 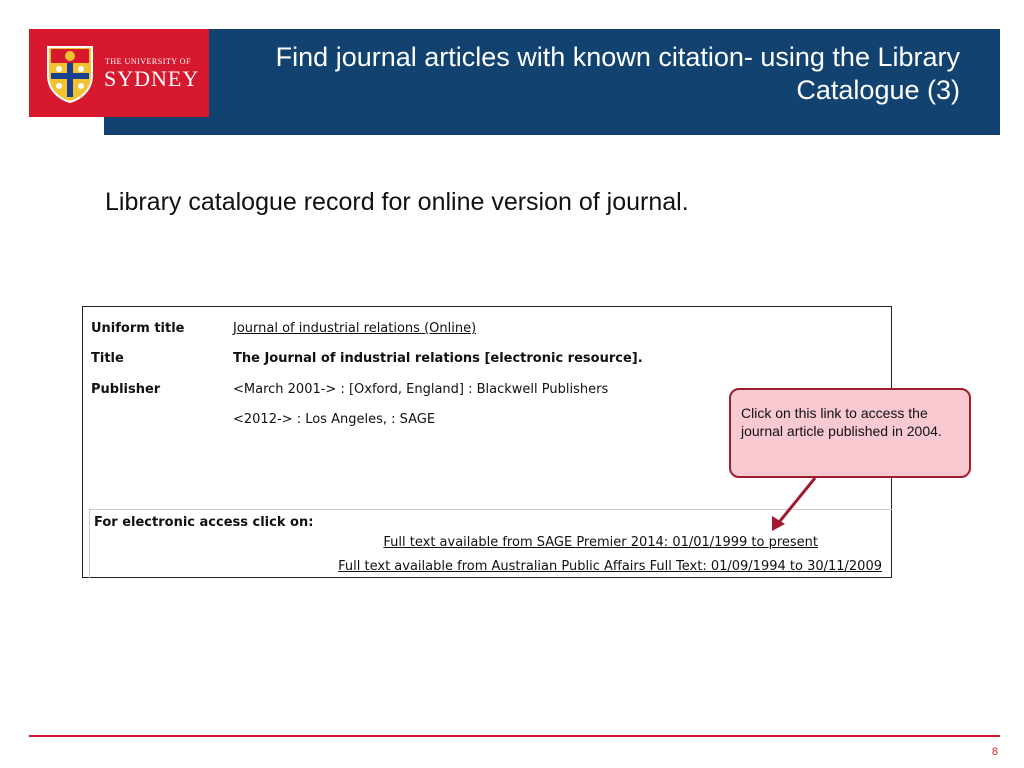 I want to click on field-label-title: Title, so click(x=107, y=358).